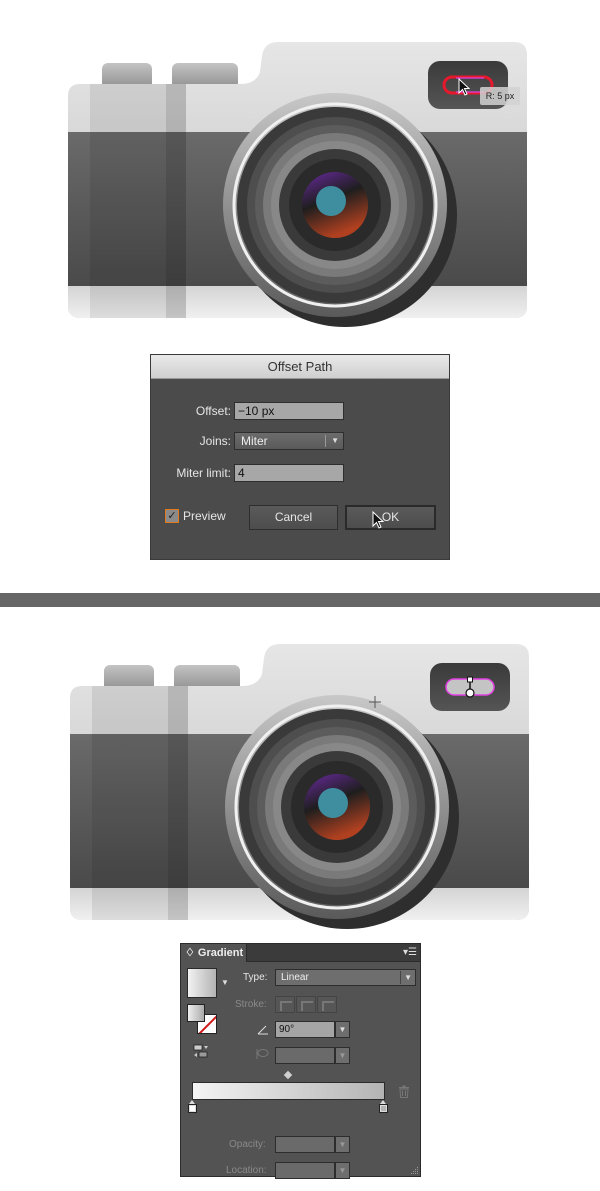 This screenshot has width=600, height=1191. What do you see at coordinates (247, 1144) in the screenshot?
I see `opacity-label: Opacity:` at bounding box center [247, 1144].